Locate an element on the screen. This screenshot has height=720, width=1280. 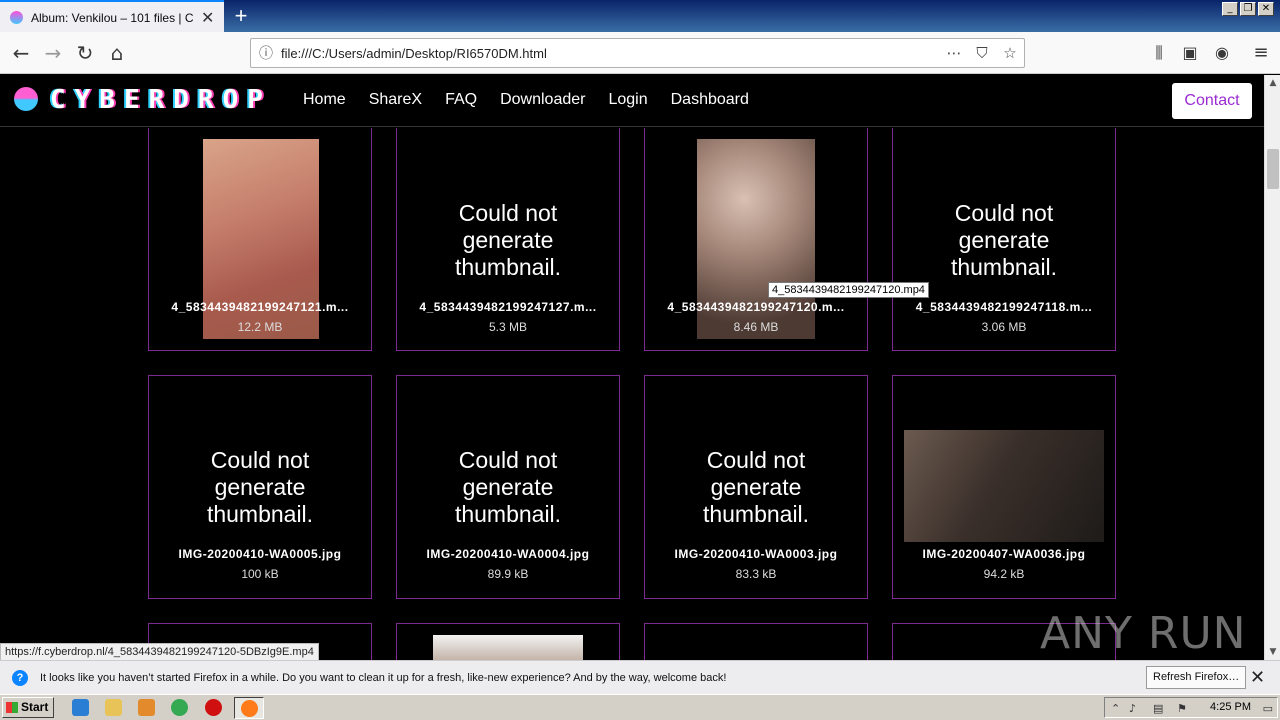
media-player-icon is located at coordinates (146, 707).